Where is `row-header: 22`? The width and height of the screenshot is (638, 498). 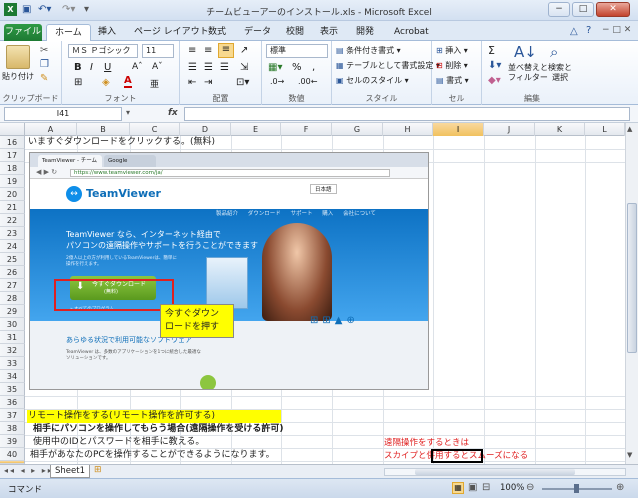 row-header: 22 is located at coordinates (12, 220).